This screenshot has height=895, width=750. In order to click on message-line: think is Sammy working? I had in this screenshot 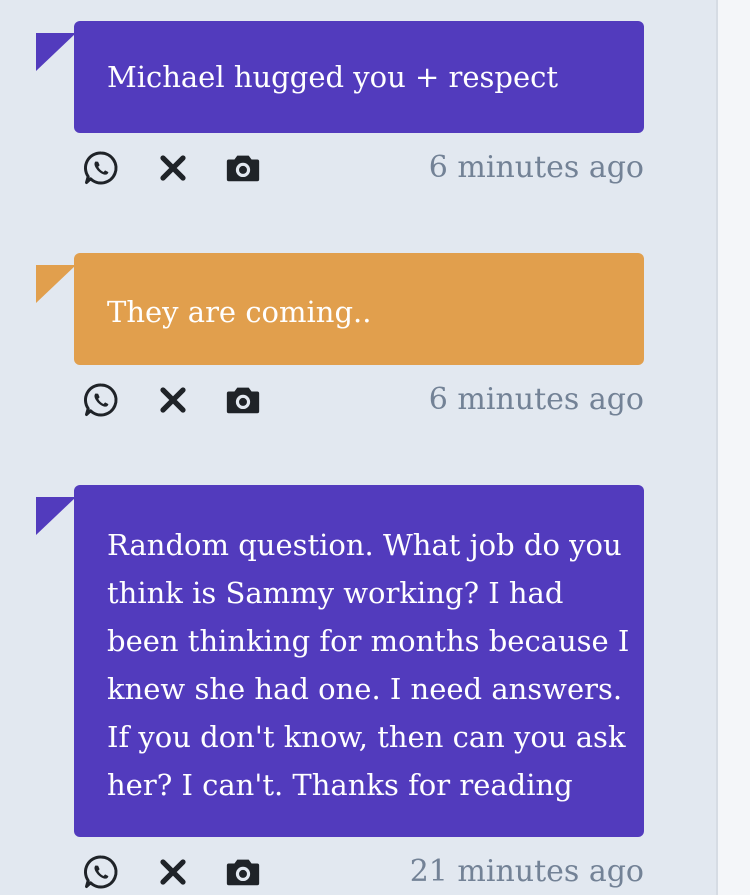, I will do `click(335, 593)`.